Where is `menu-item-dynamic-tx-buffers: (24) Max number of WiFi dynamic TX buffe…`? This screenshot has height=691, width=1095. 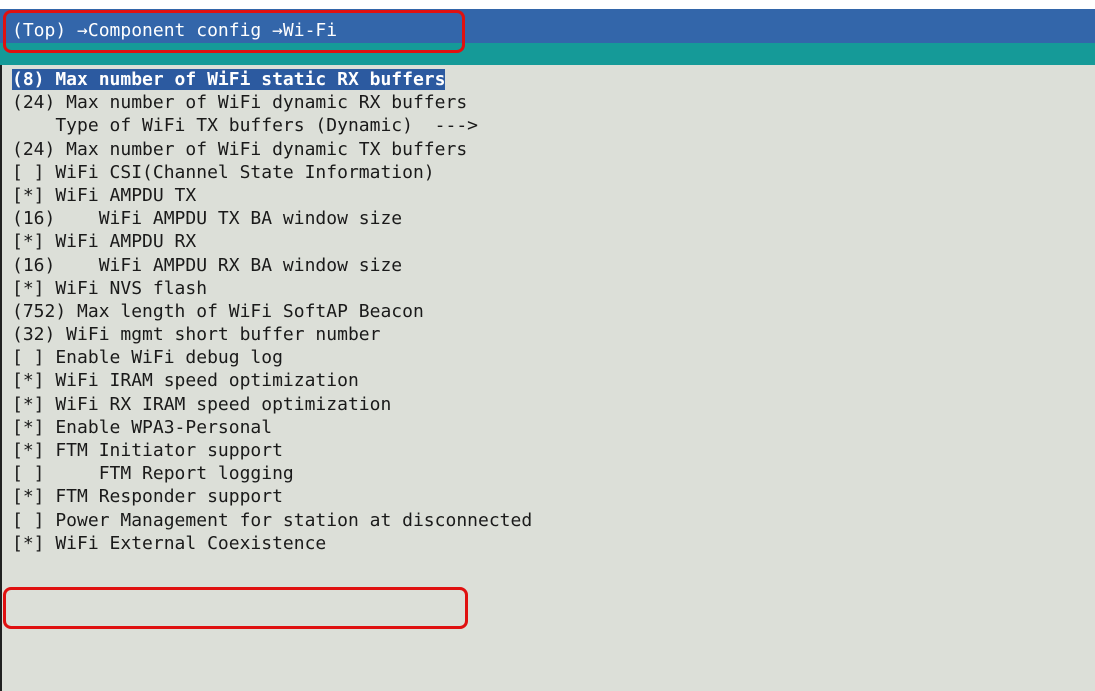 menu-item-dynamic-tx-buffers: (24) Max number of WiFi dynamic TX buffe… is located at coordinates (272, 149).